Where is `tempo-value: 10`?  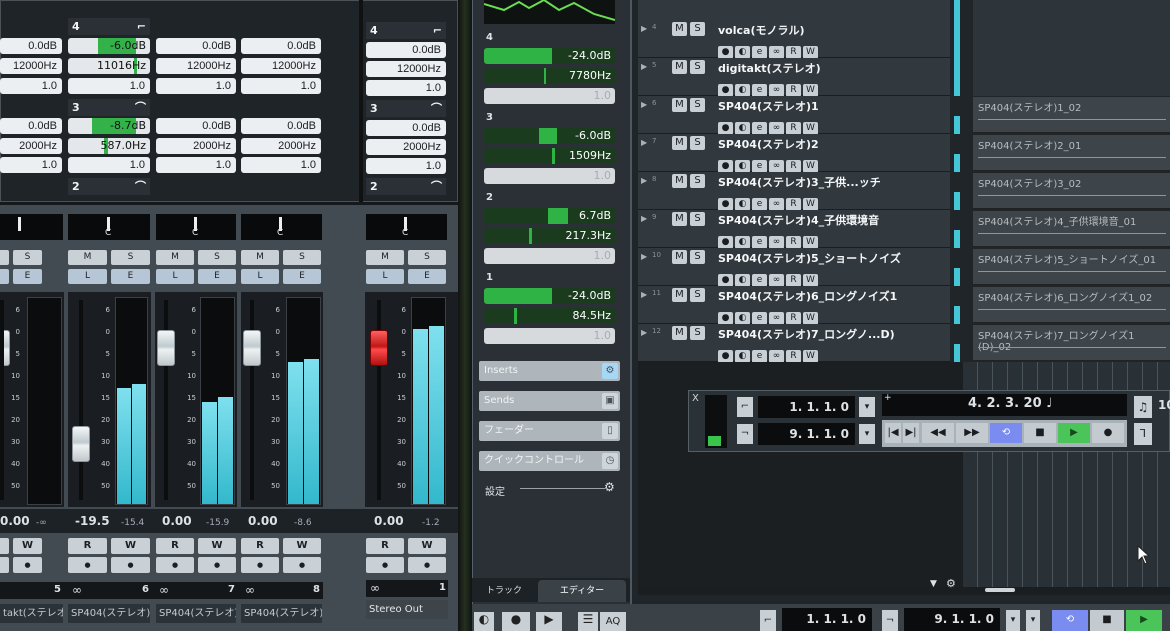
tempo-value: 10 is located at coordinates (1164, 405).